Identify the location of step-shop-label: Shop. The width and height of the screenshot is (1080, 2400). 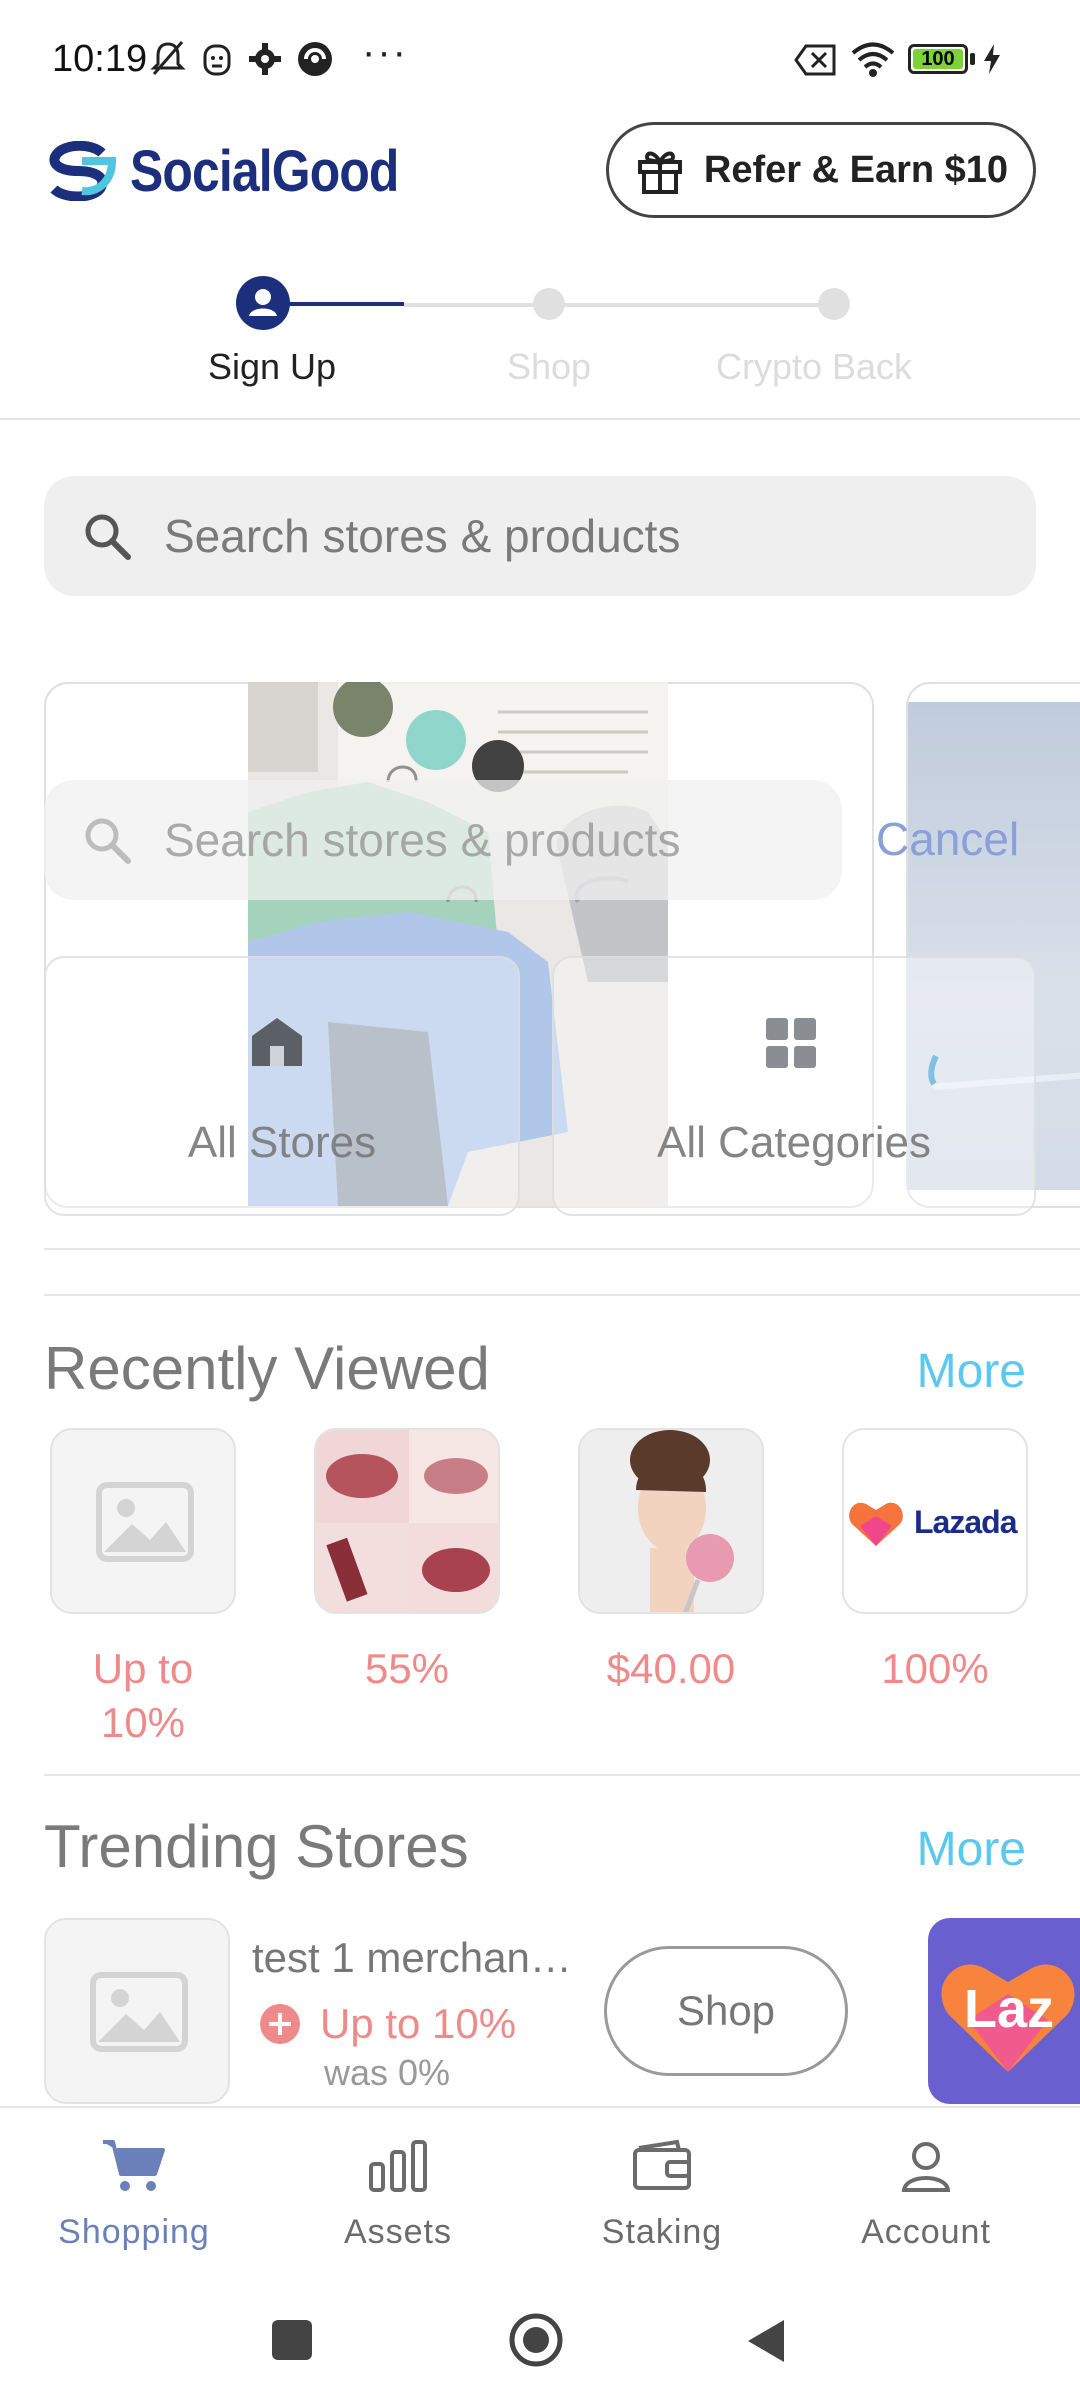
(549, 366).